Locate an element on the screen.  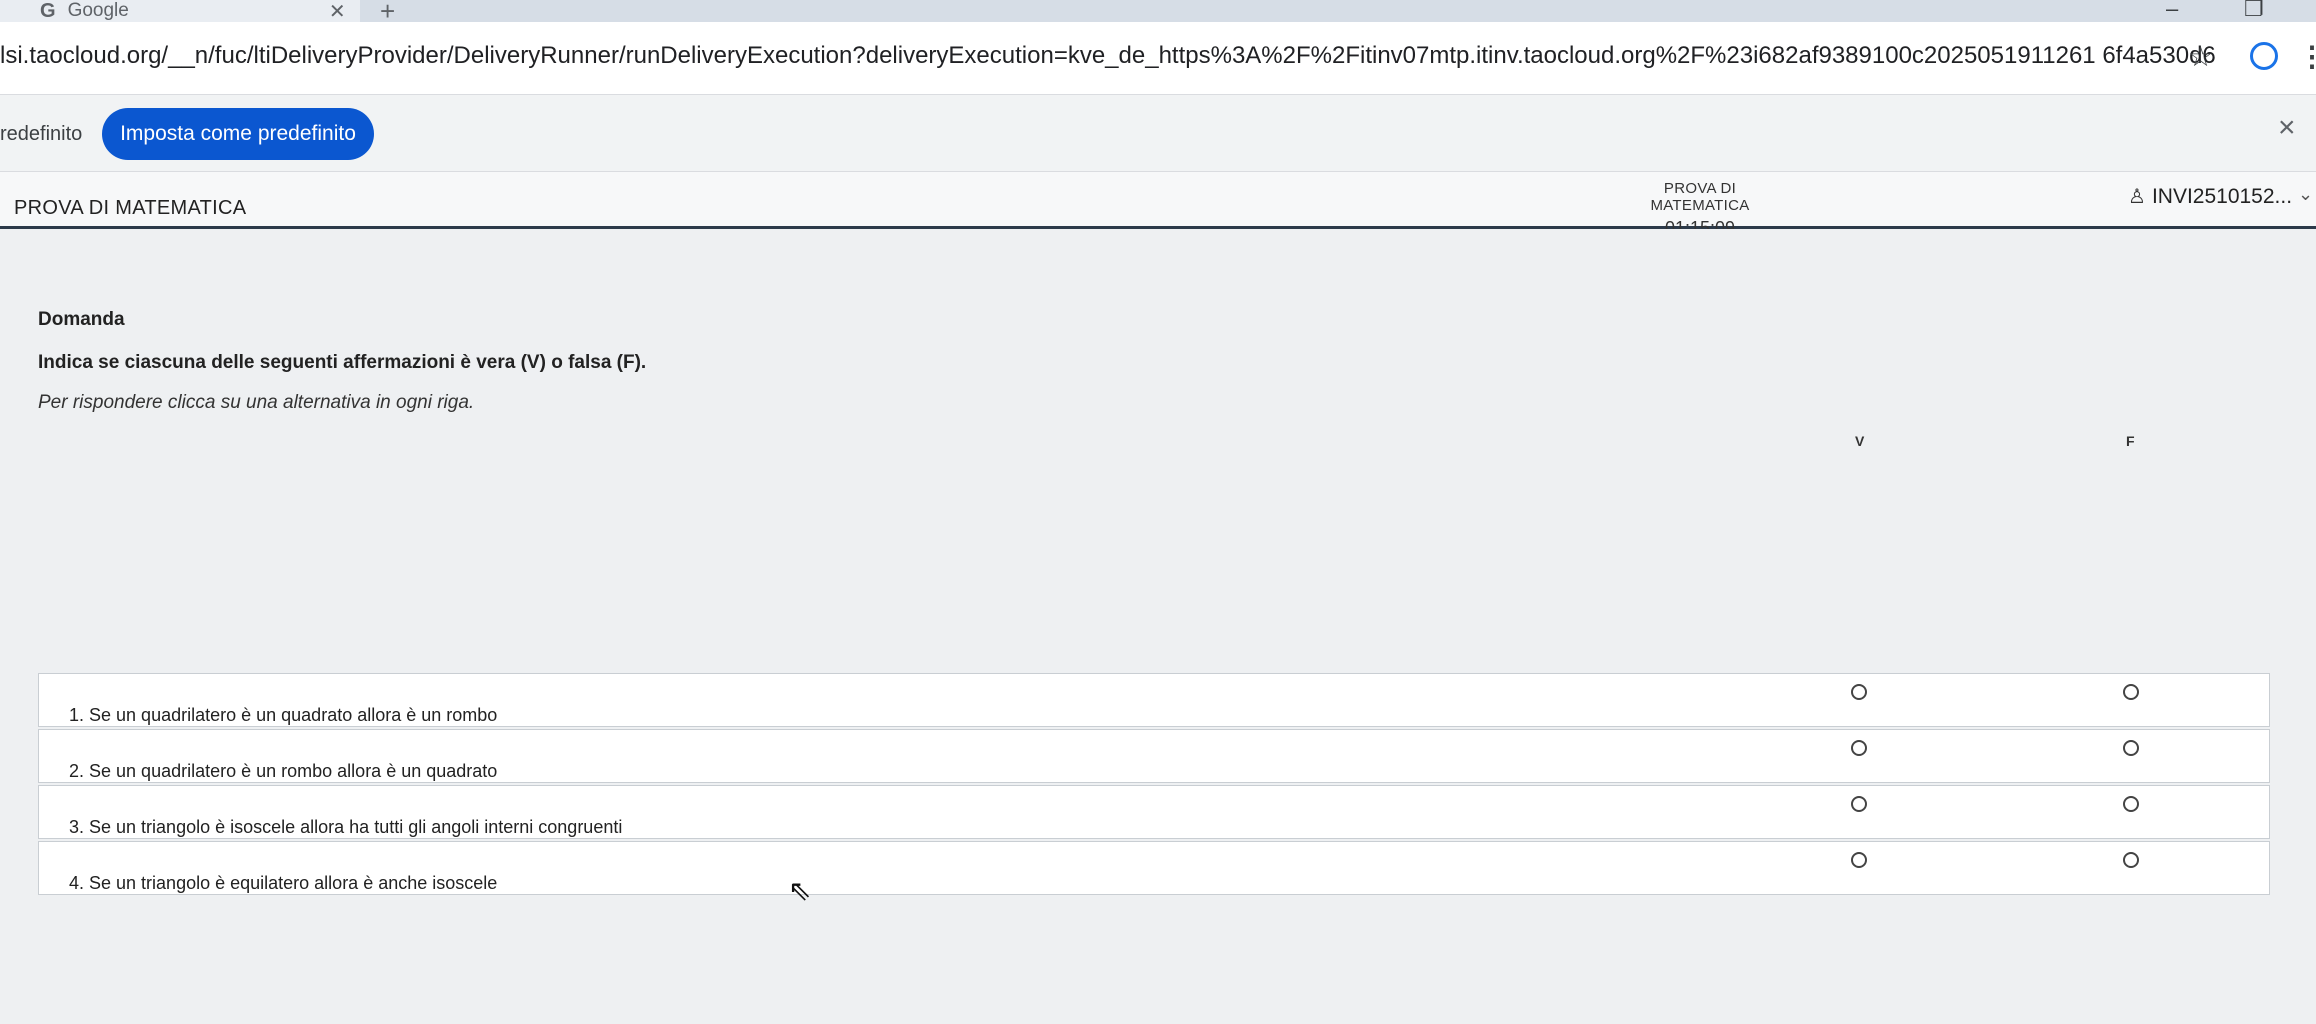
restore-icon: ❐ is located at coordinates (2254, 11).